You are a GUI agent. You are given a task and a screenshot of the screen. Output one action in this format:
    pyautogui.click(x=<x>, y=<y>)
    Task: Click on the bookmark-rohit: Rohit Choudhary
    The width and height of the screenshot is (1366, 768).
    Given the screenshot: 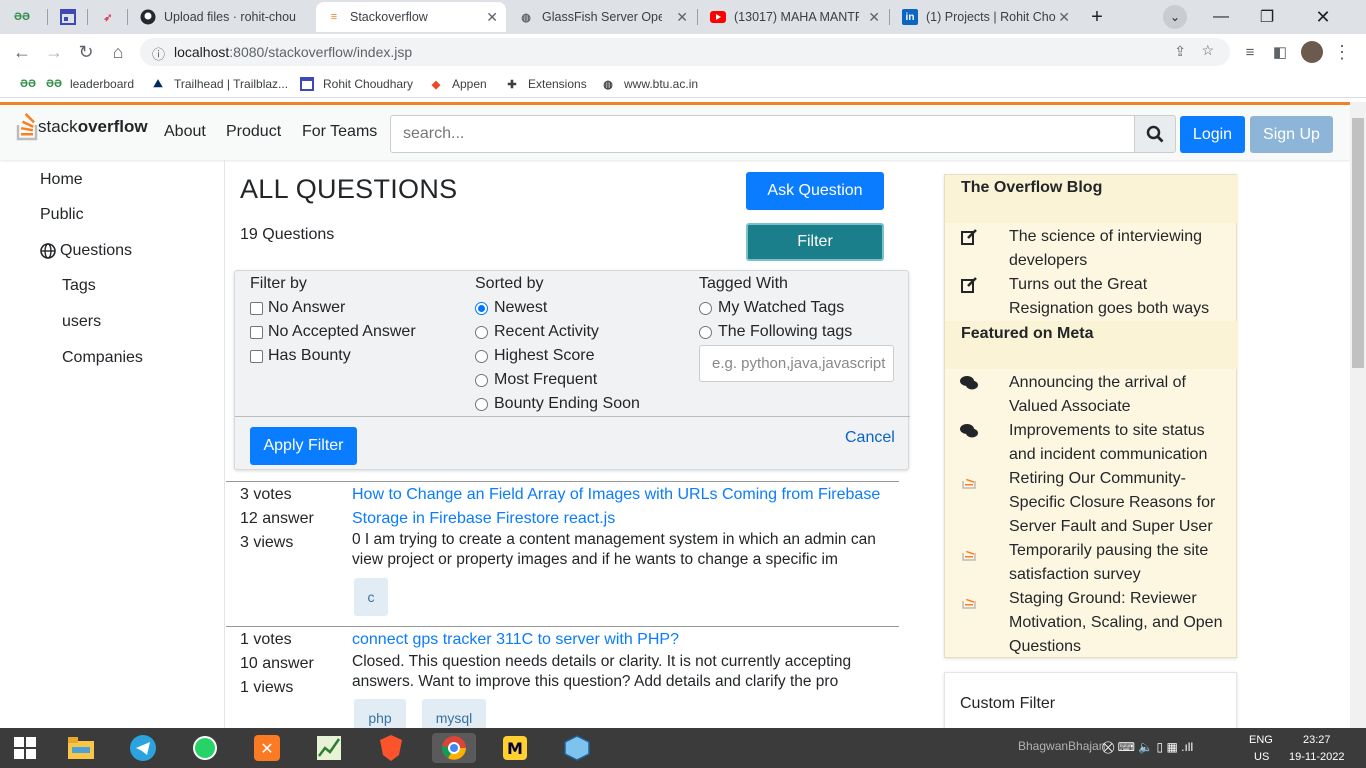 What is the action you would take?
    pyautogui.click(x=356, y=84)
    